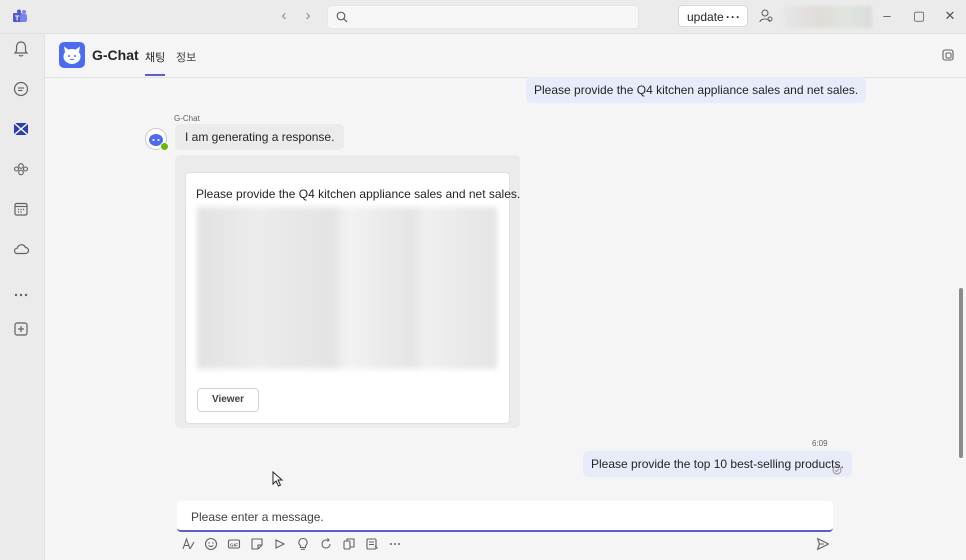  What do you see at coordinates (21, 249) in the screenshot?
I see `onedrive-cloud-icon` at bounding box center [21, 249].